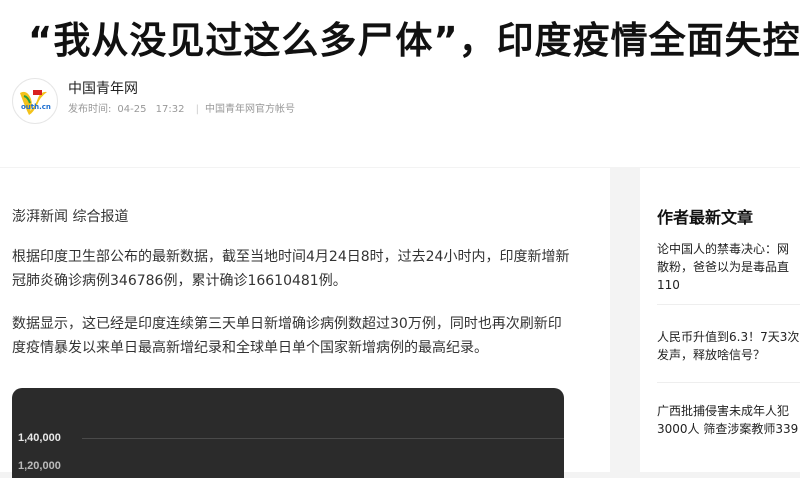 This screenshot has width=800, height=478. Describe the element at coordinates (723, 249) in the screenshot. I see `sidebar-article-line: 论中国人的禁毒决心：网` at that location.